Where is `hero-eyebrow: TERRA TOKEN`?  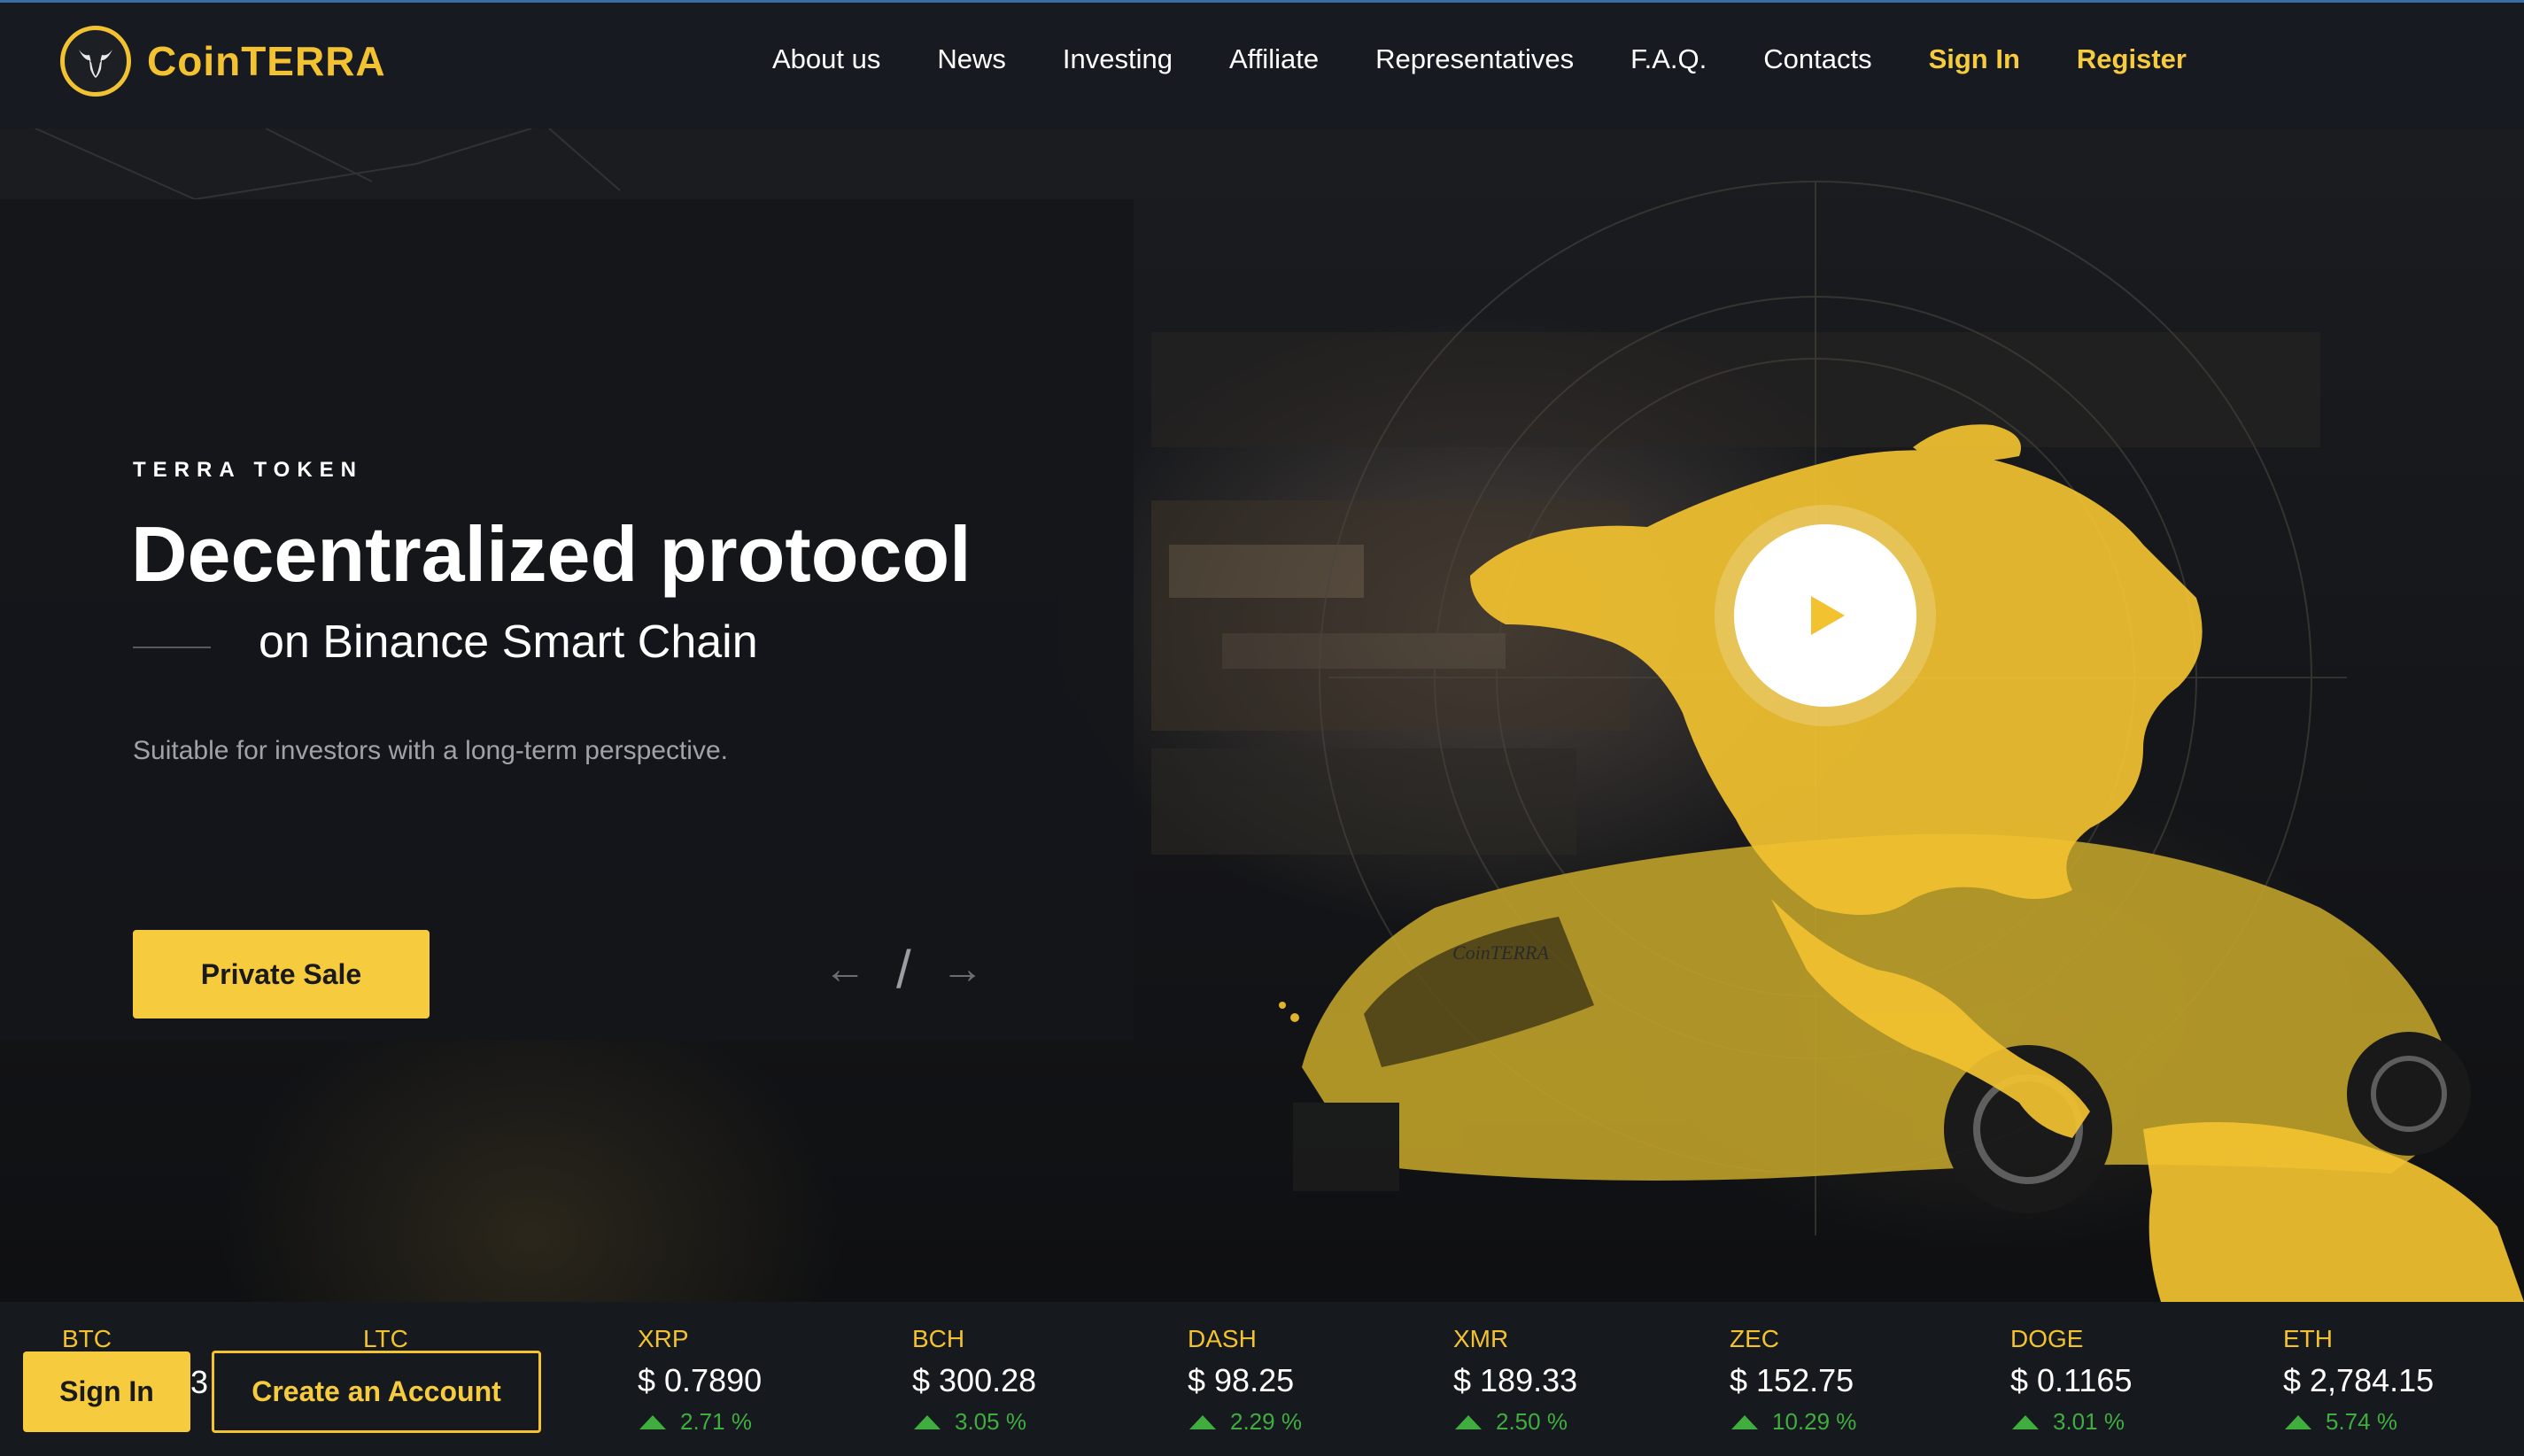 hero-eyebrow: TERRA TOKEN is located at coordinates (249, 470).